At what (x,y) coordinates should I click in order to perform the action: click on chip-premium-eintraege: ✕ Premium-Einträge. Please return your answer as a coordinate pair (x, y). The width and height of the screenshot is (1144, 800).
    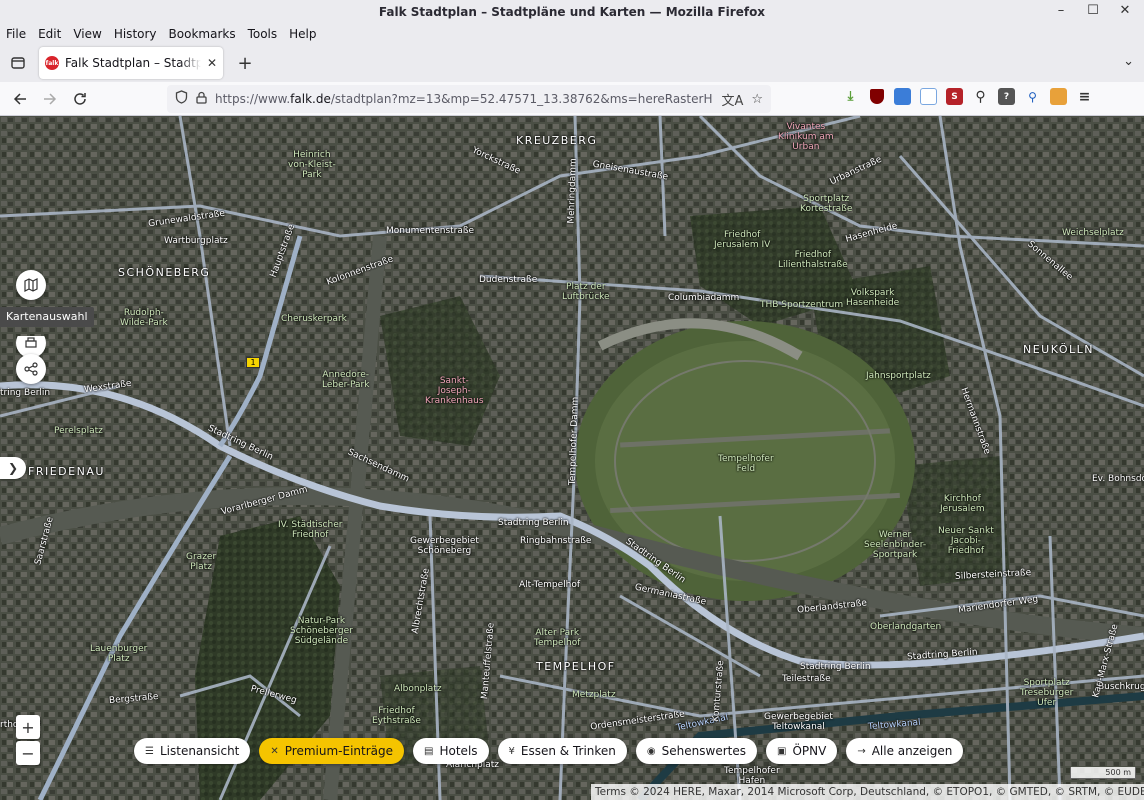
    Looking at the image, I should click on (332, 751).